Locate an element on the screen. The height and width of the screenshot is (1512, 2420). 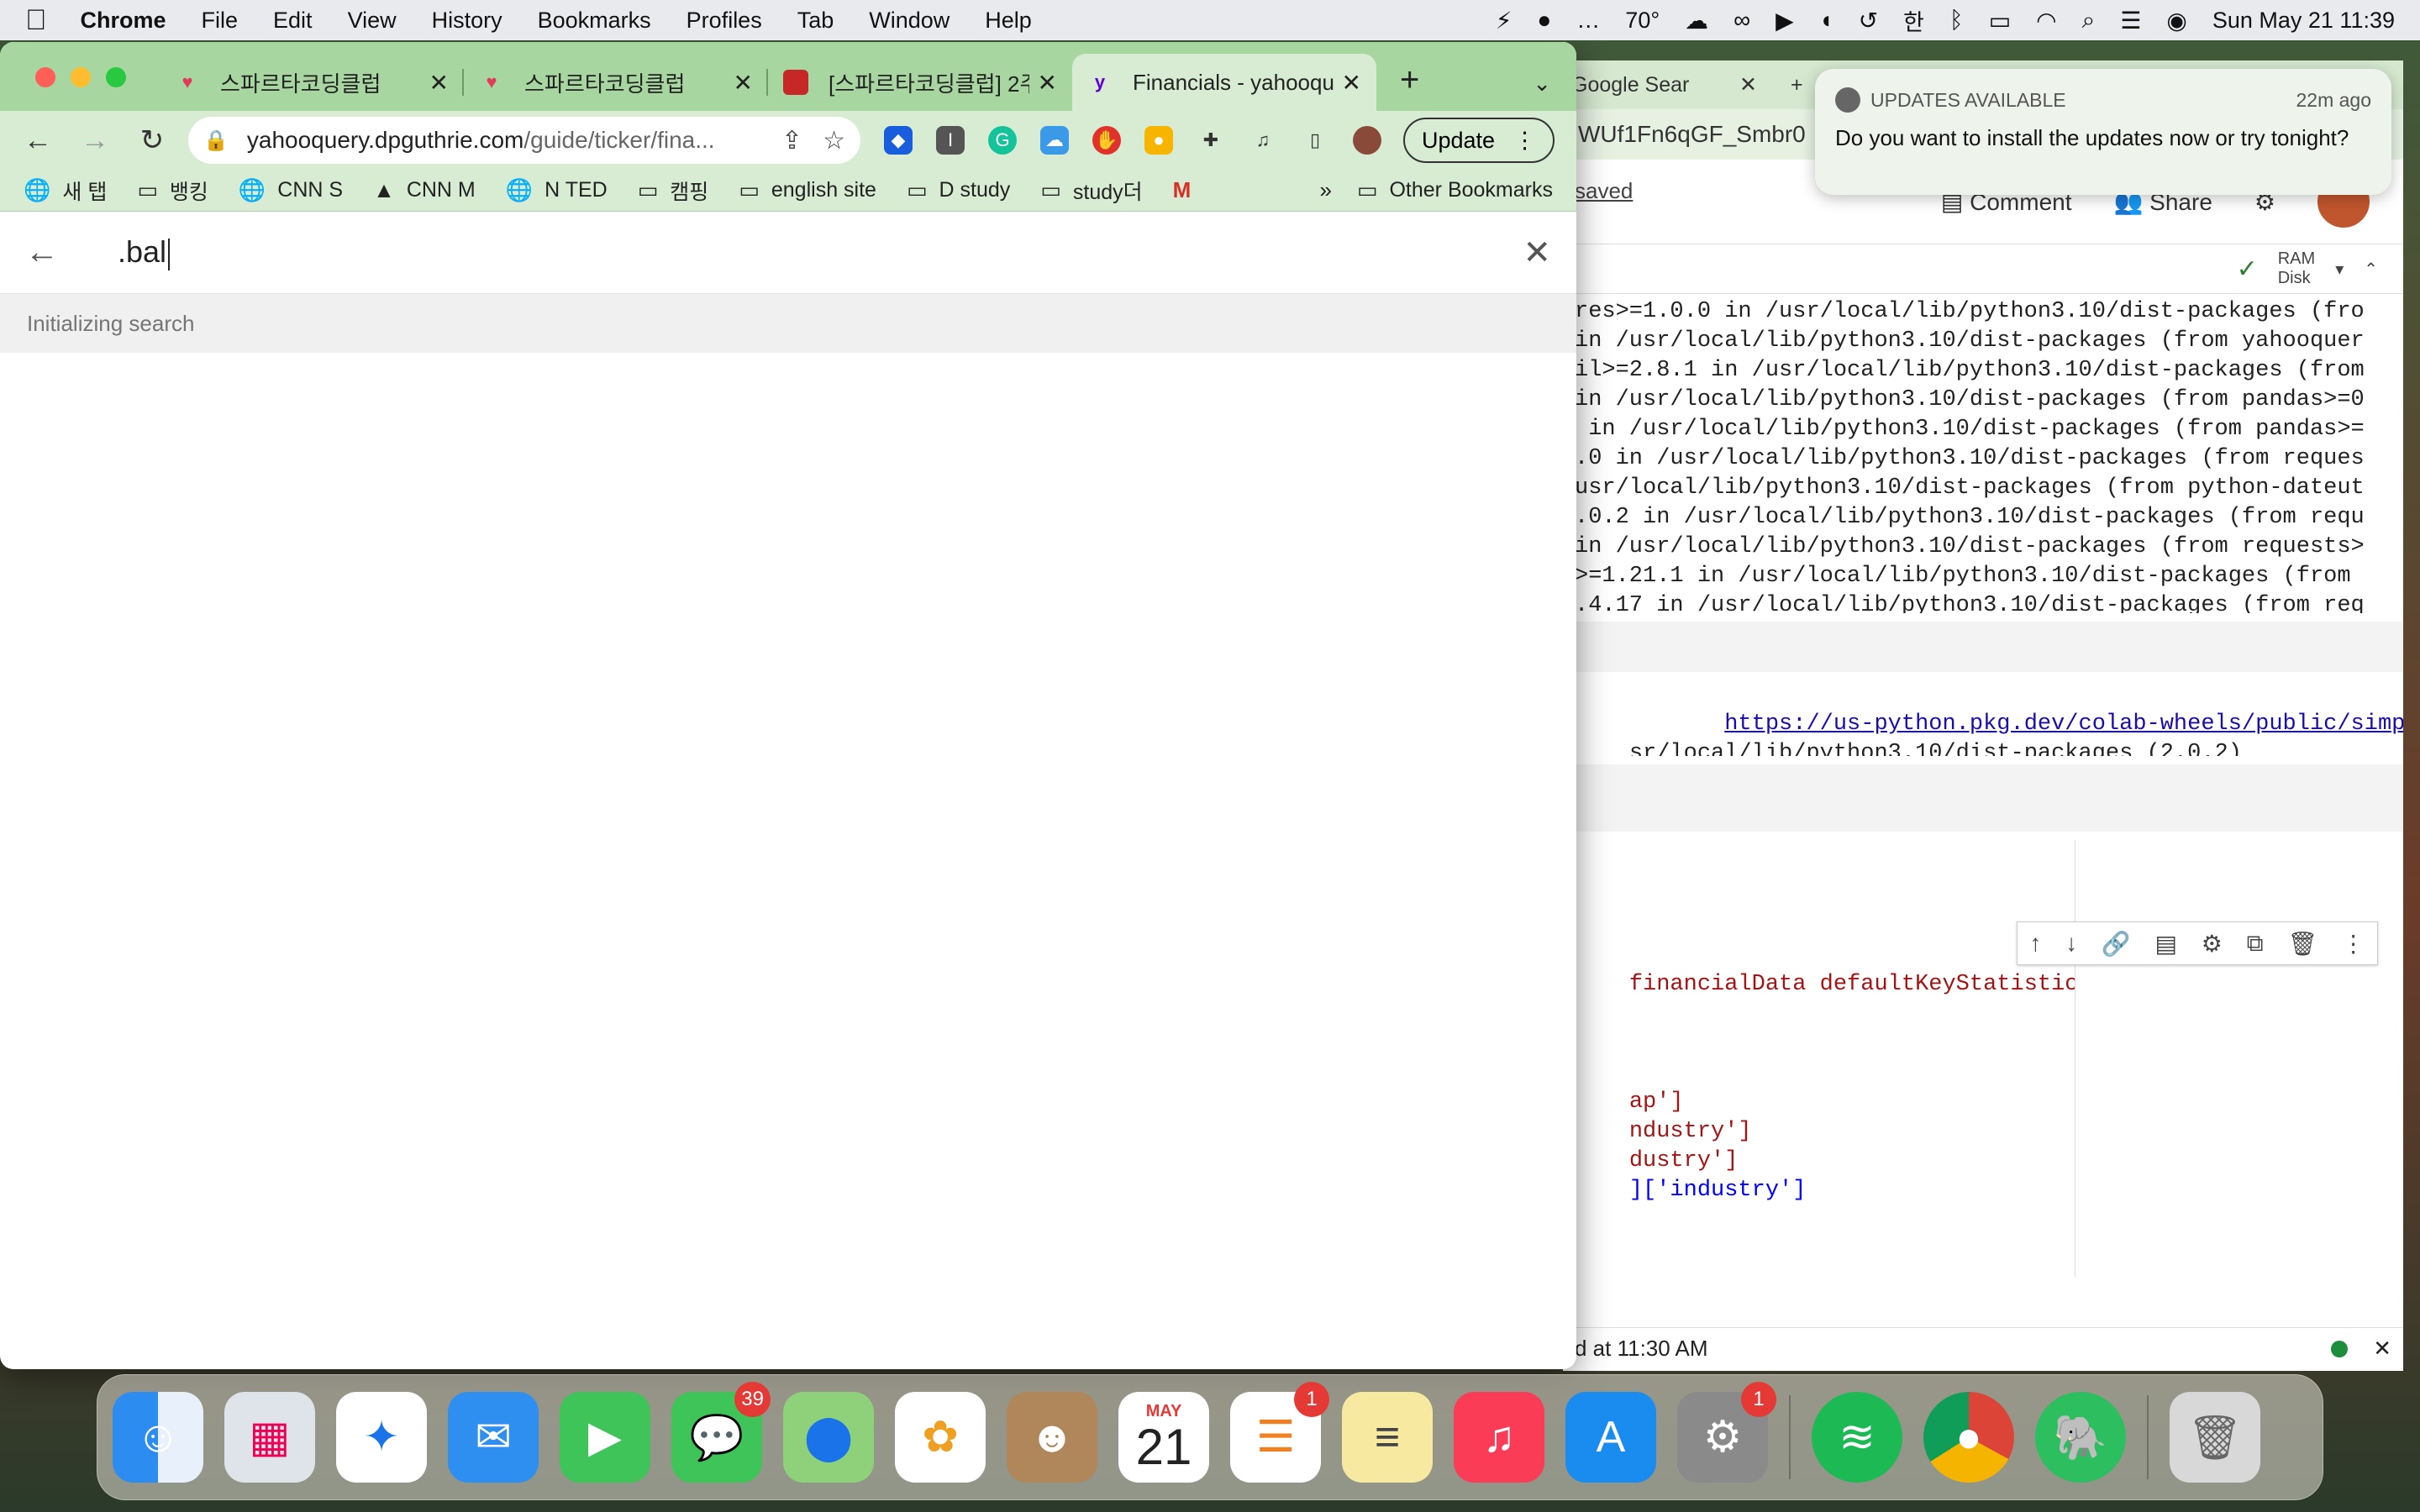
airpods-icon: ◖ is located at coordinates (1826, 20).